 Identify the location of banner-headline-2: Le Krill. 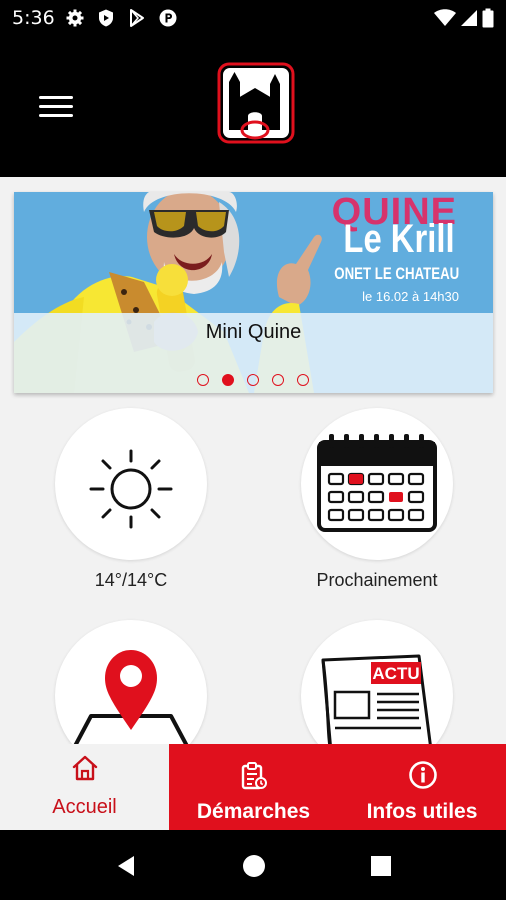
(399, 239).